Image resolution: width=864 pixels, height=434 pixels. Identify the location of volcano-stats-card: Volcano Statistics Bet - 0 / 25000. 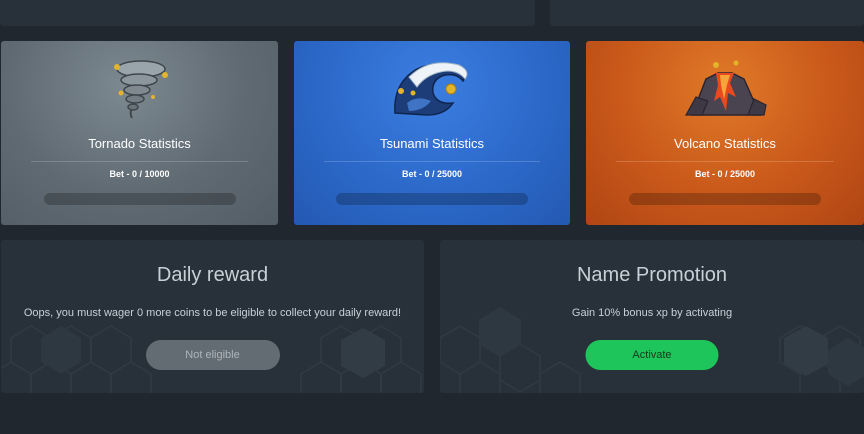
(725, 133).